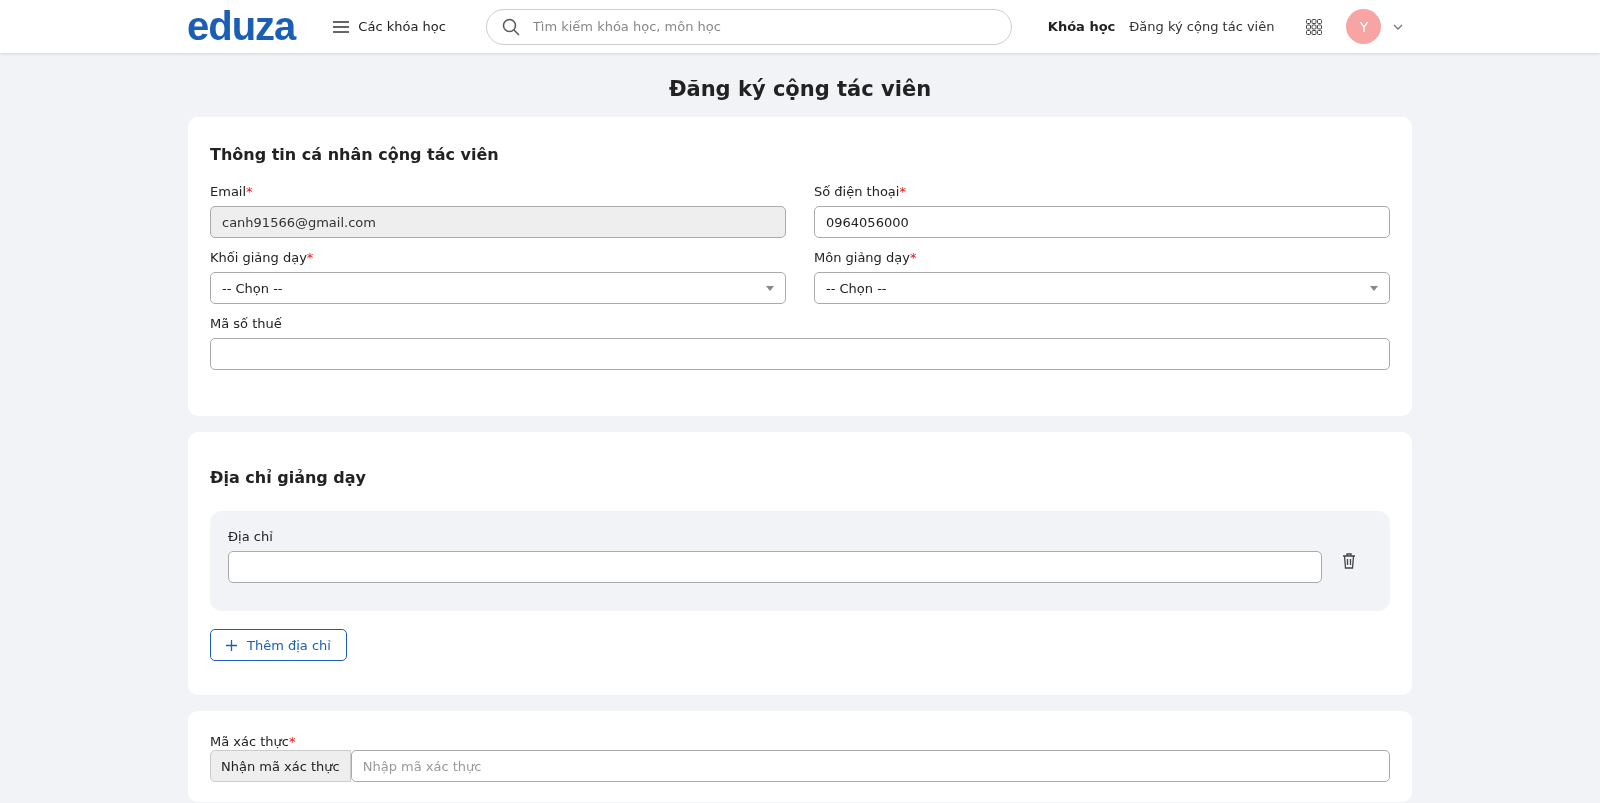 The width and height of the screenshot is (1600, 803). I want to click on chevron-down-icon, so click(1398, 26).